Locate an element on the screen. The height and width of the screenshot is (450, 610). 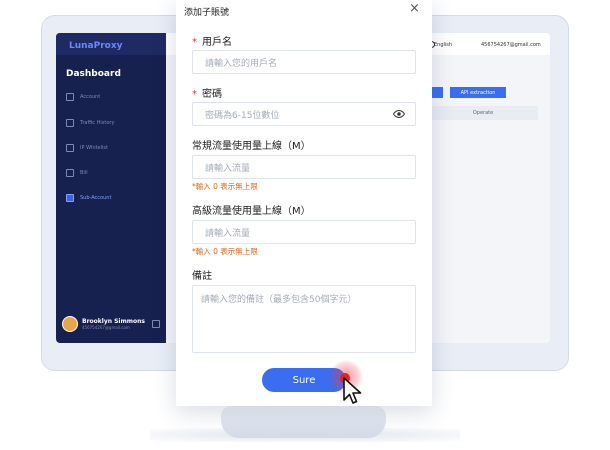
dashboard-title: Dashboard is located at coordinates (93, 74).